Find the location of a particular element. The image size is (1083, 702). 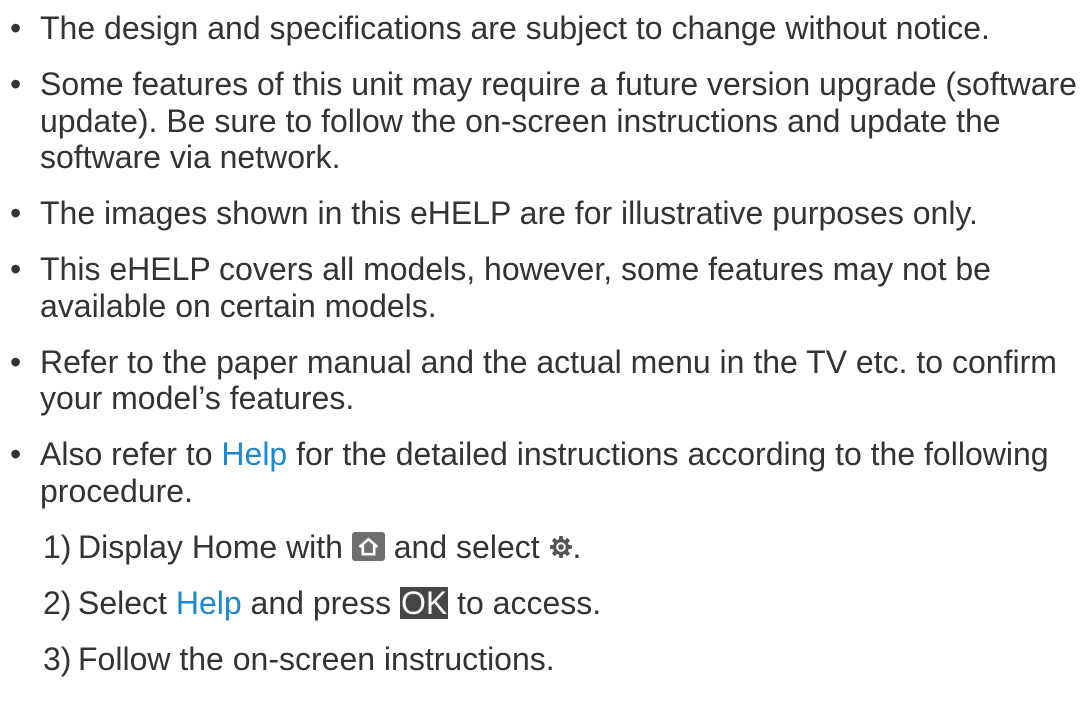

settings-icon is located at coordinates (561, 547).